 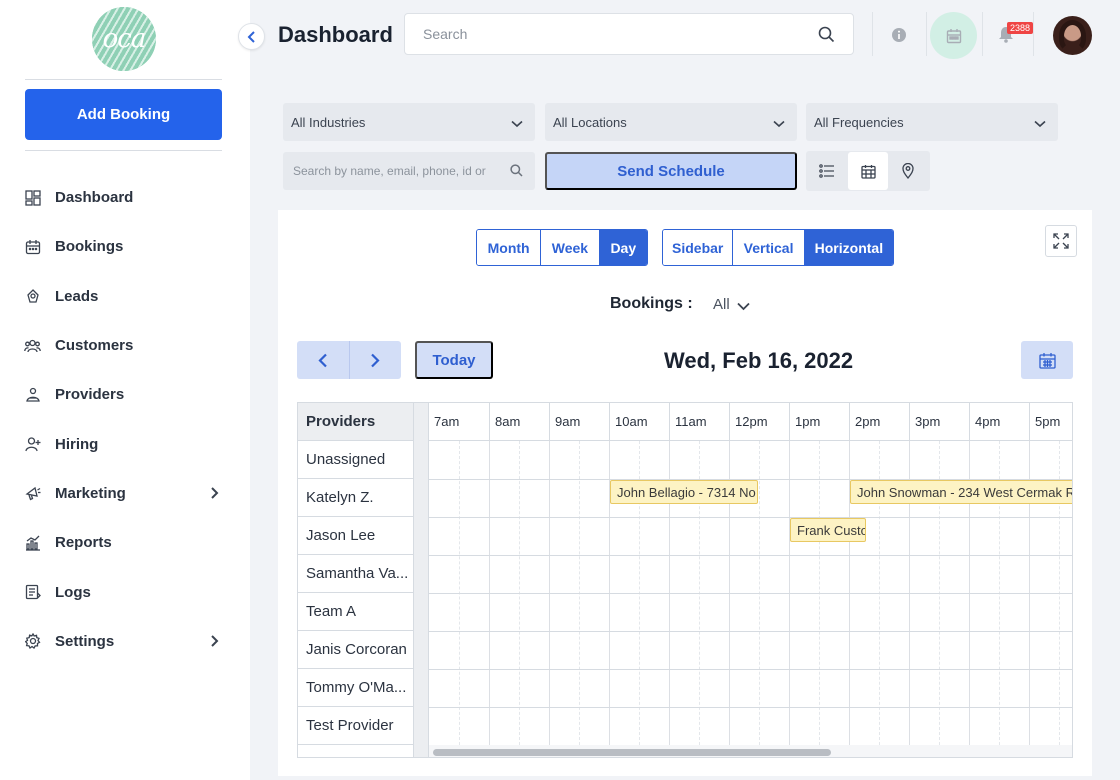 I want to click on hour-label: 2pm, so click(x=879, y=422).